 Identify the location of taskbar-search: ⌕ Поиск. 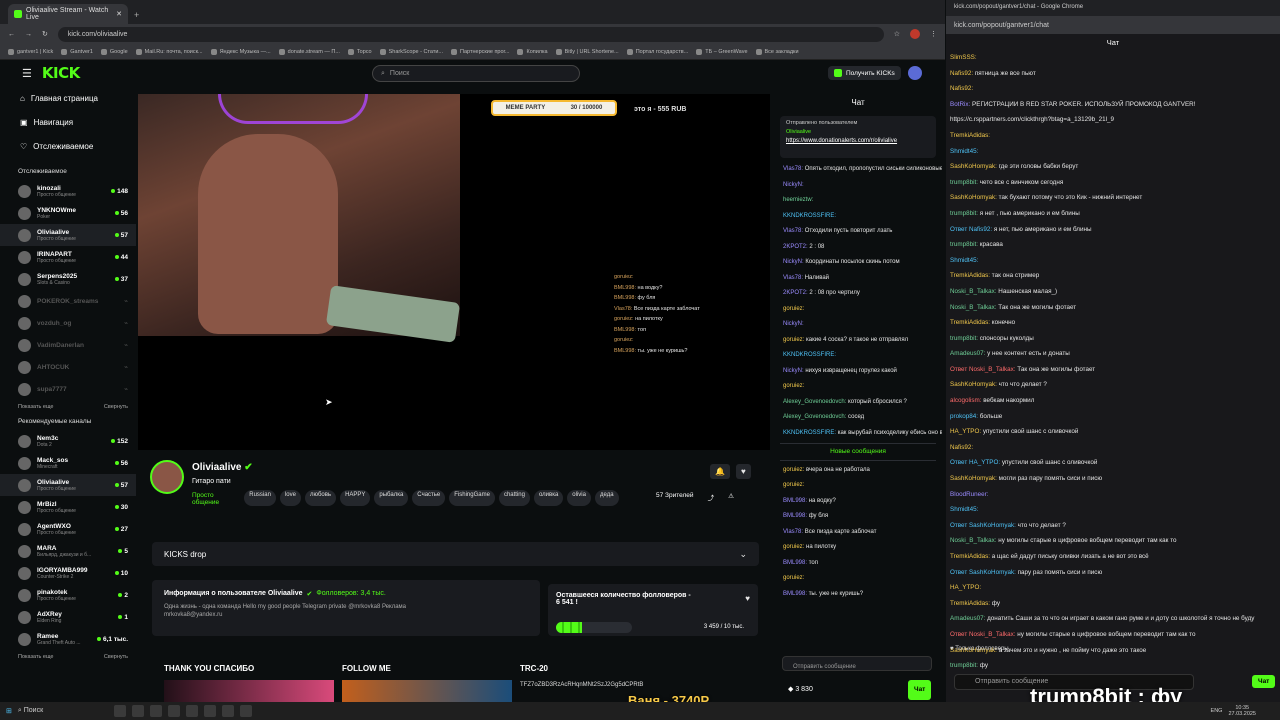
(63, 711).